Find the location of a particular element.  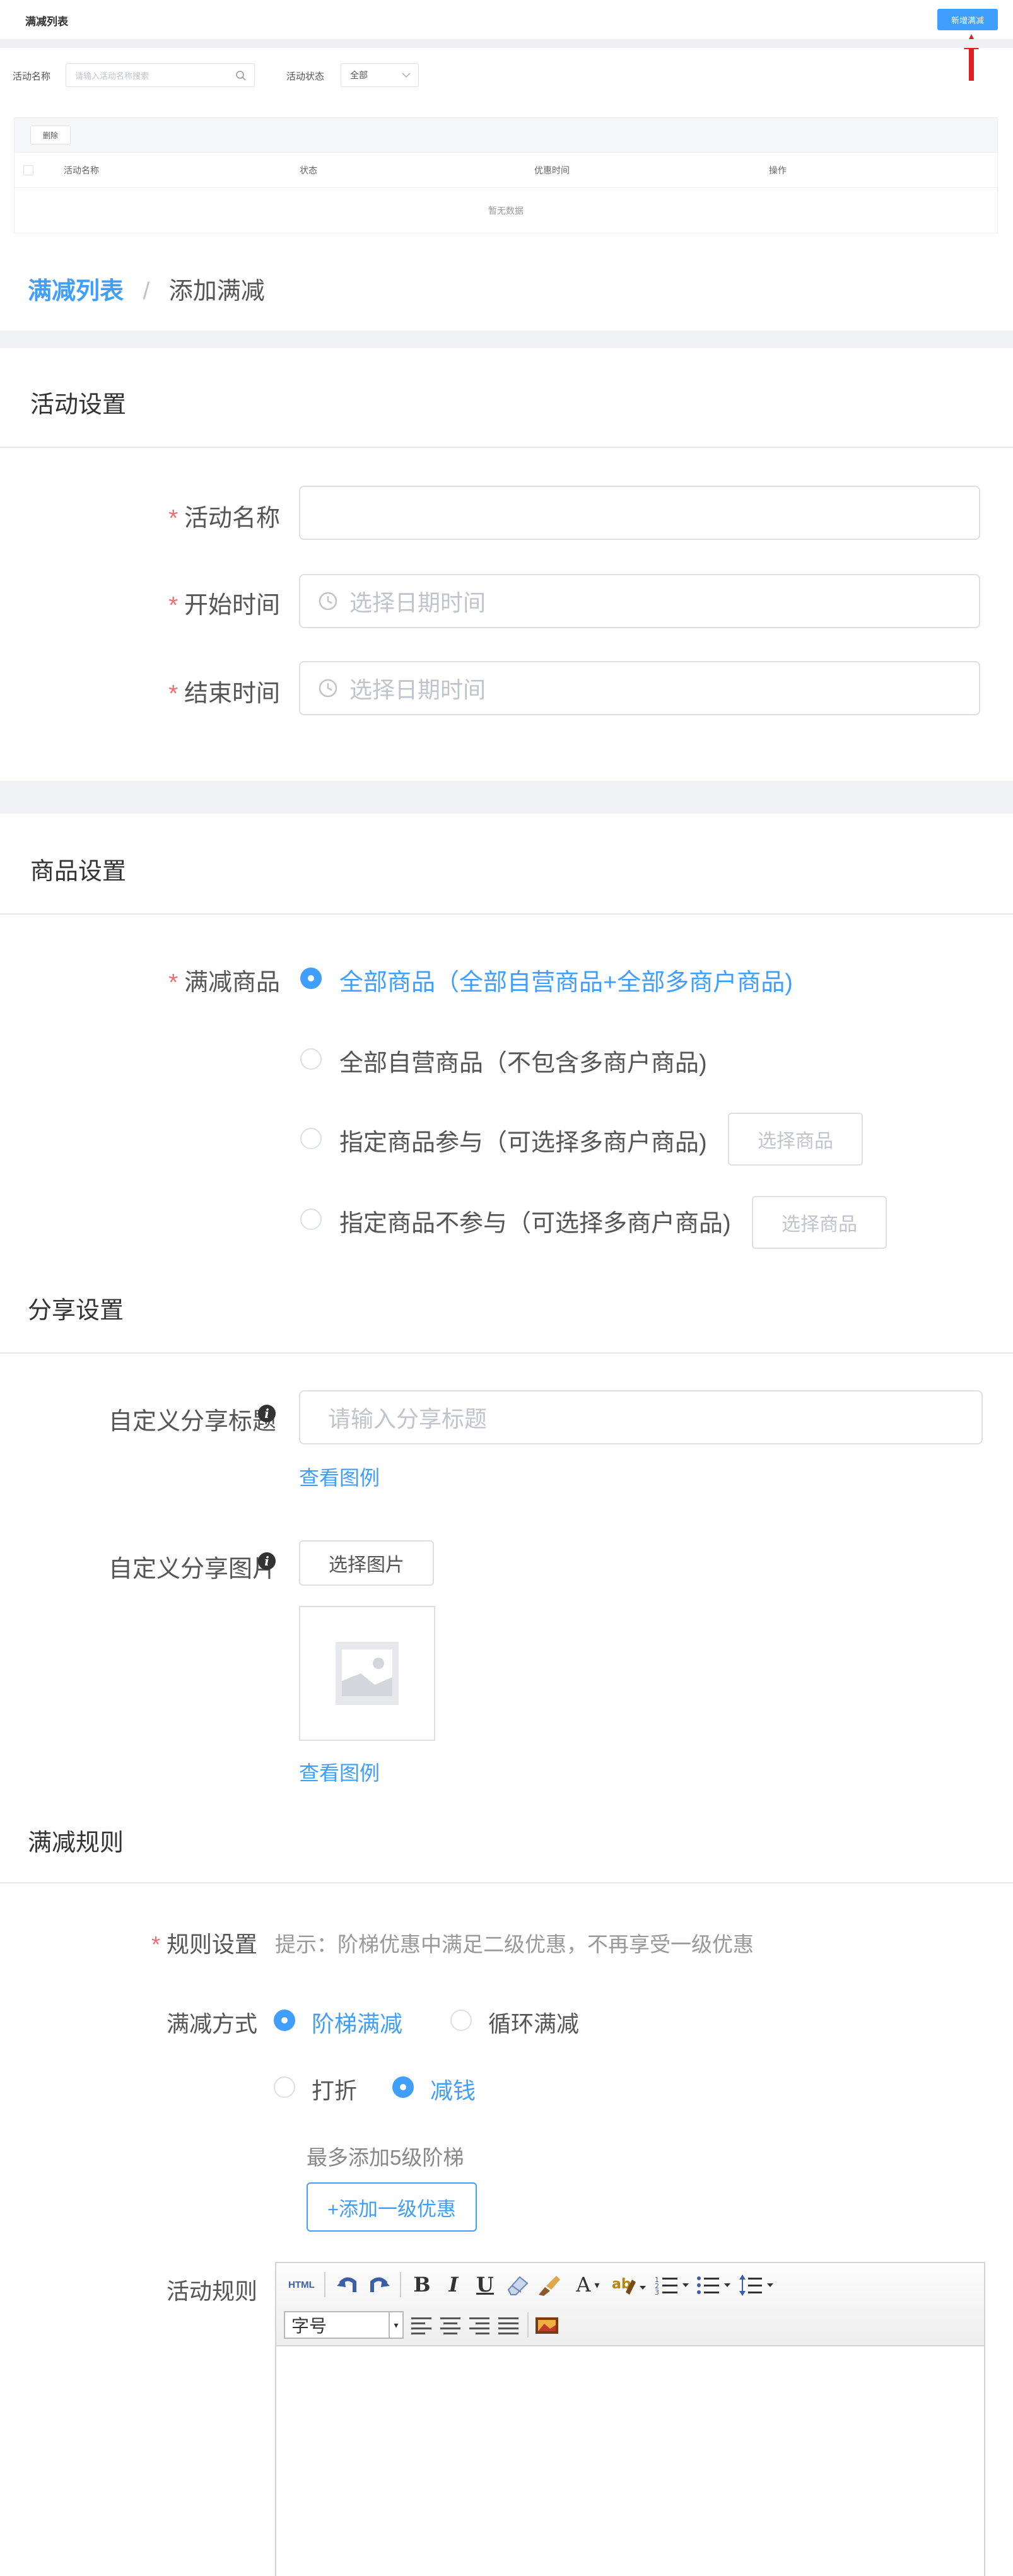

italic-icon: I is located at coordinates (453, 2284).